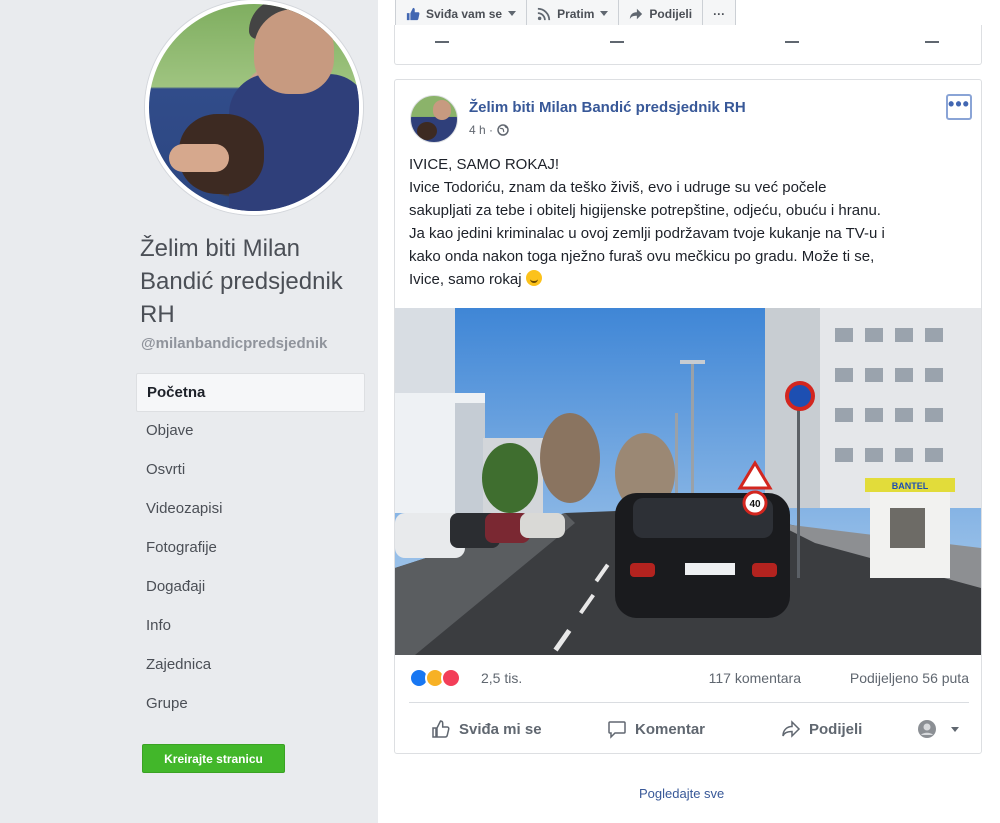  What do you see at coordinates (910, 486) in the screenshot?
I see `kiosk-sign-text: BANTEL` at bounding box center [910, 486].